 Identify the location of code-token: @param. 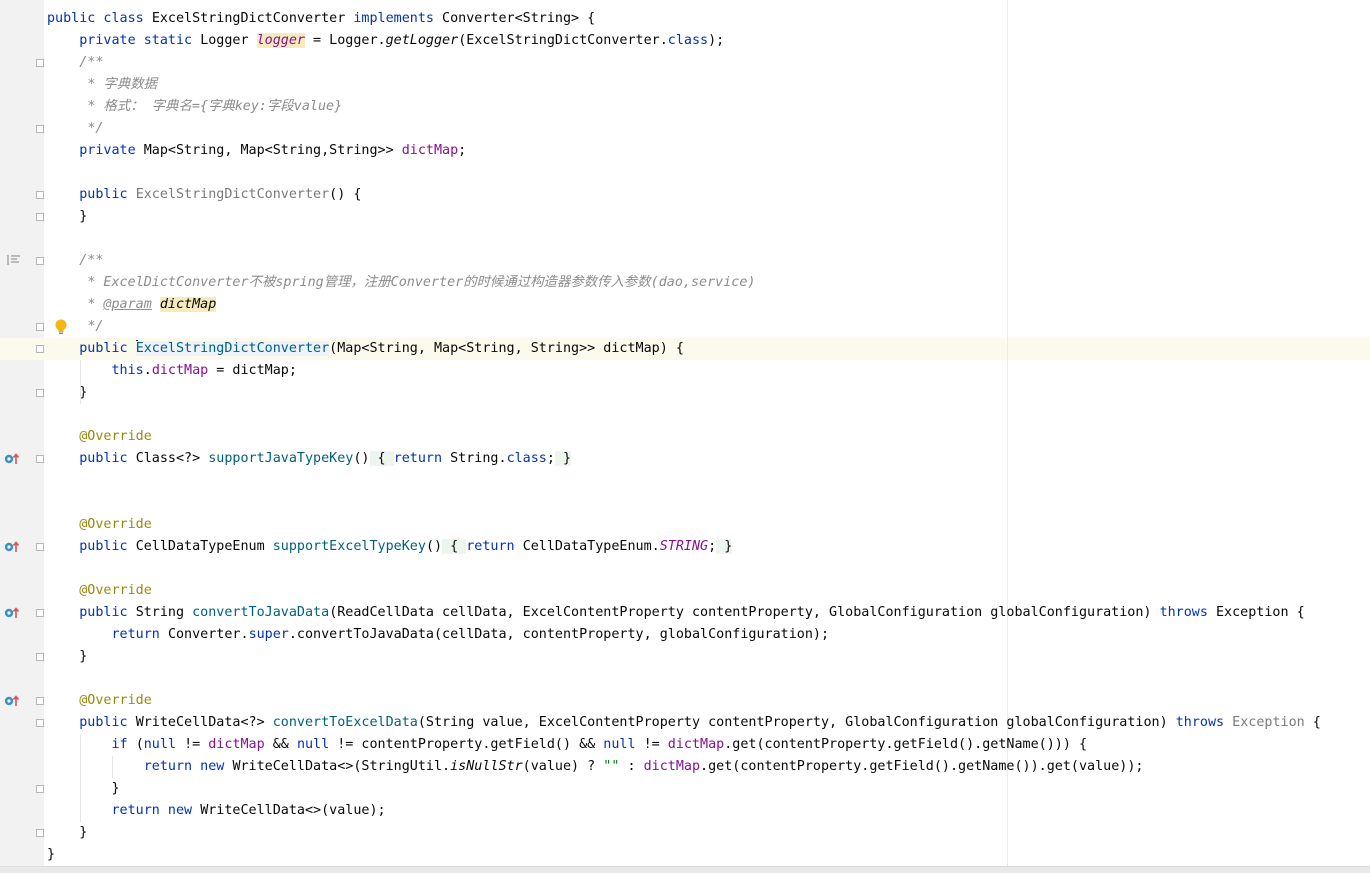
(127, 304).